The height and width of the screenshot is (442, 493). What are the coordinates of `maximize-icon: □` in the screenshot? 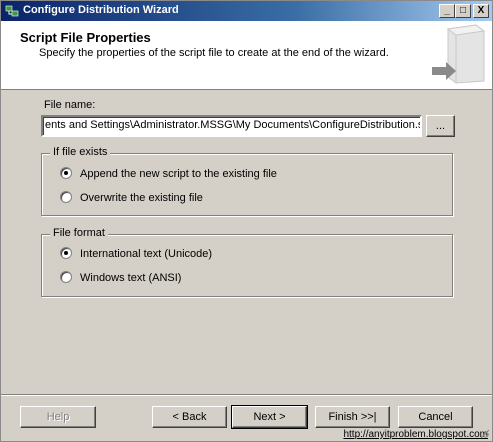 It's located at (463, 10).